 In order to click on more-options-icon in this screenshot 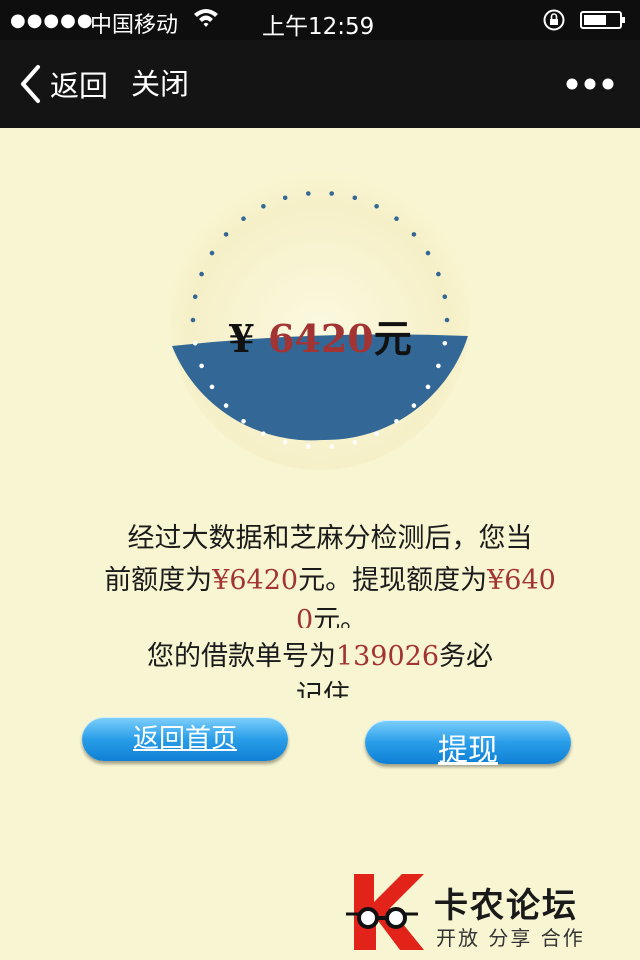, I will do `click(590, 84)`.